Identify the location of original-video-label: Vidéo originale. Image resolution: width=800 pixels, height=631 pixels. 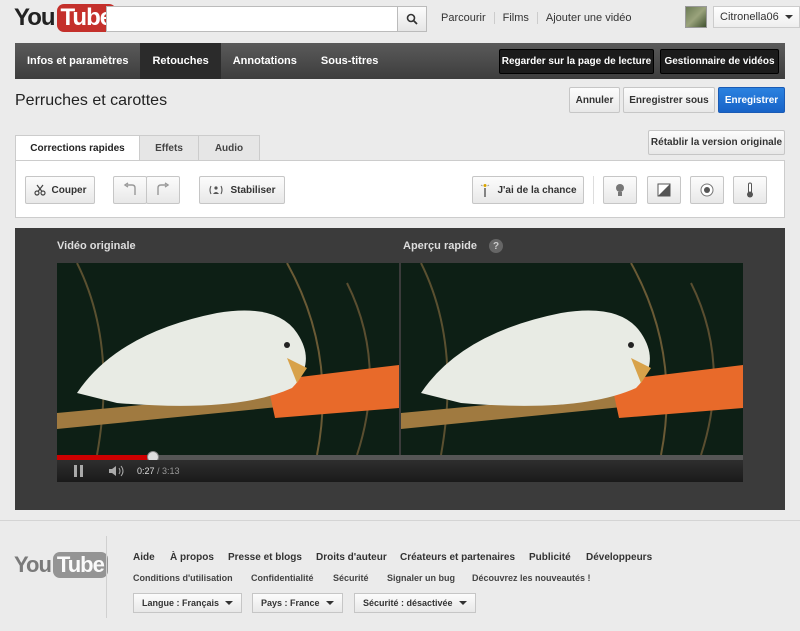
(96, 246).